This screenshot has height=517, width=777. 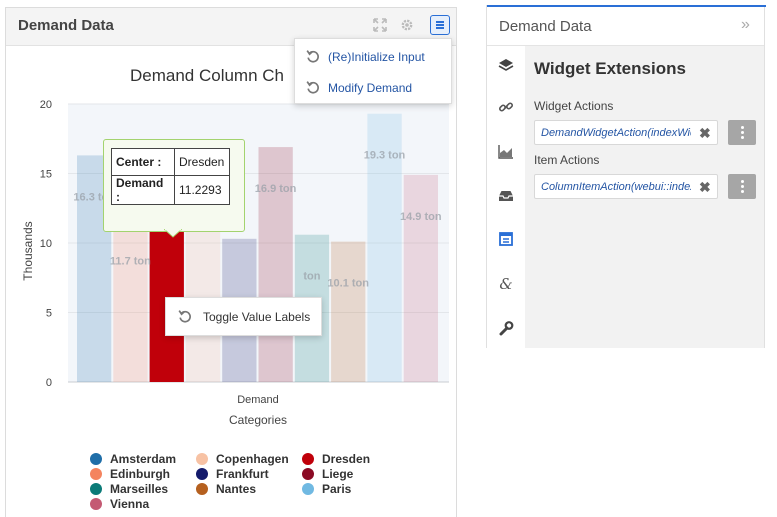 What do you see at coordinates (337, 489) in the screenshot?
I see `legend-label: Paris` at bounding box center [337, 489].